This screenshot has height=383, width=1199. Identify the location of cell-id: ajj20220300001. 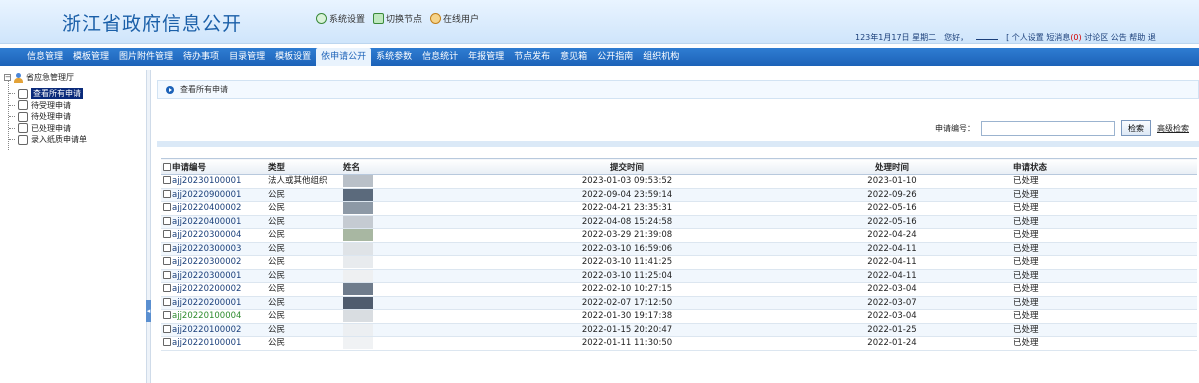
(213, 276).